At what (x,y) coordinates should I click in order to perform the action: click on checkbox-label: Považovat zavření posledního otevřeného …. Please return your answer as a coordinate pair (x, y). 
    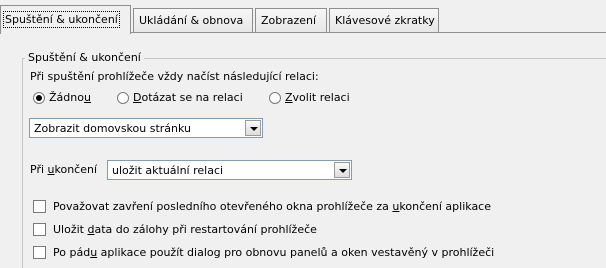
    Looking at the image, I should click on (272, 206).